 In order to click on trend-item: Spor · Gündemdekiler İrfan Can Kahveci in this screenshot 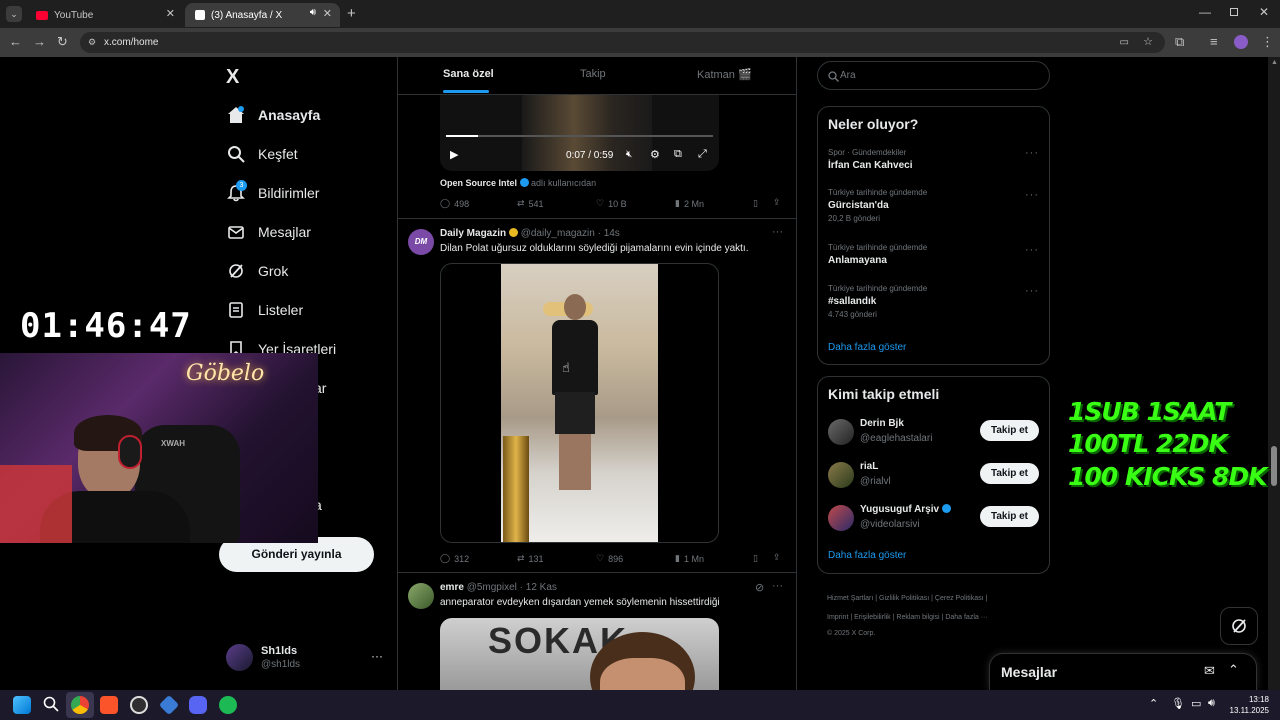, I will do `click(870, 159)`.